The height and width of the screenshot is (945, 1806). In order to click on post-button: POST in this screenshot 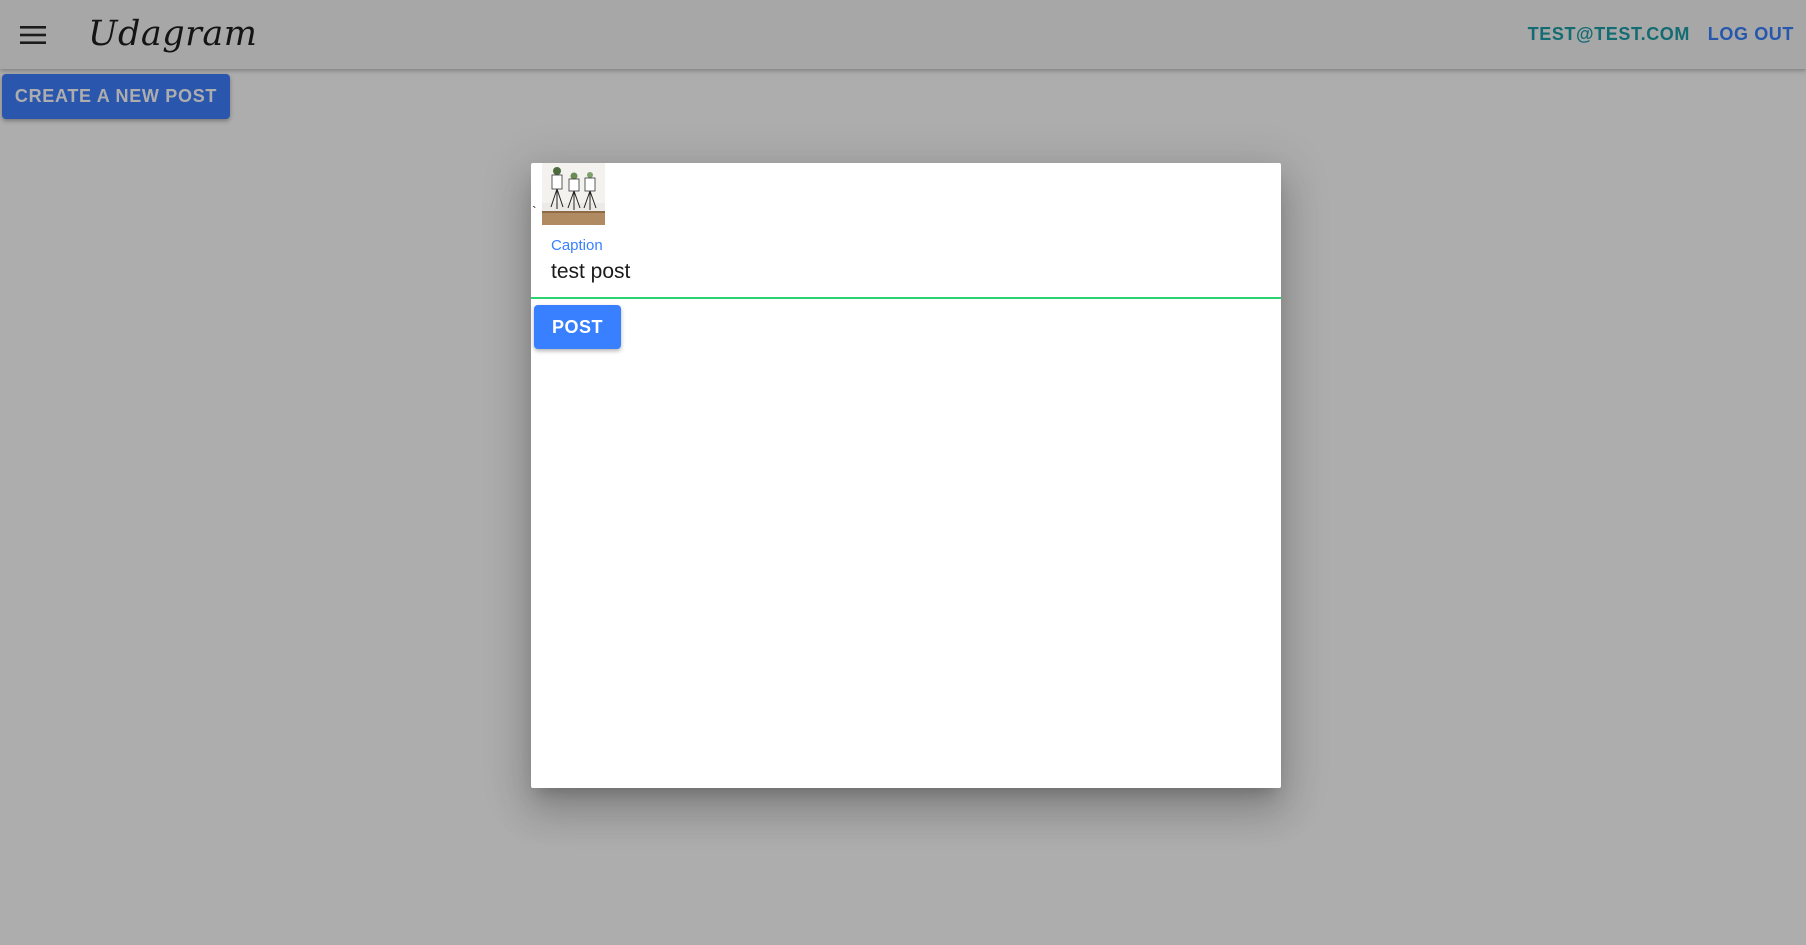, I will do `click(577, 327)`.